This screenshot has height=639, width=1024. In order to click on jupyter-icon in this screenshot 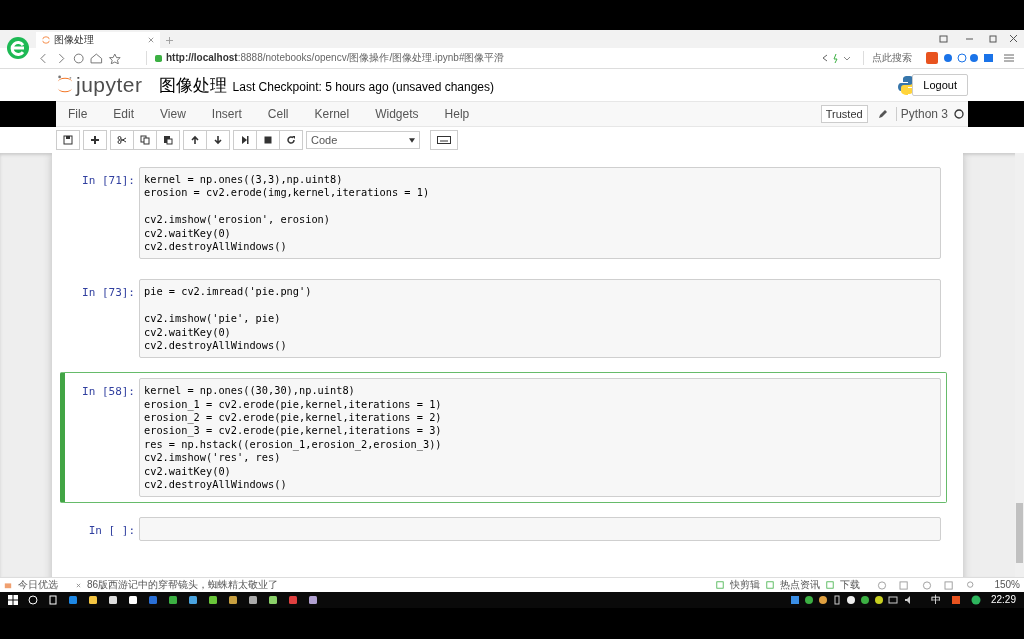, I will do `click(46, 40)`.